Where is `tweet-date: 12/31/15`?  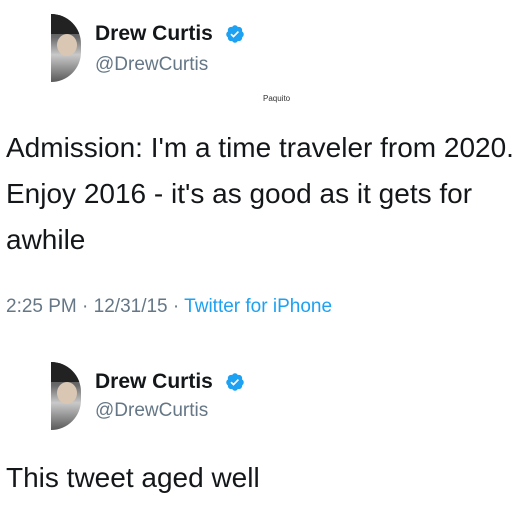
tweet-date: 12/31/15 is located at coordinates (131, 306).